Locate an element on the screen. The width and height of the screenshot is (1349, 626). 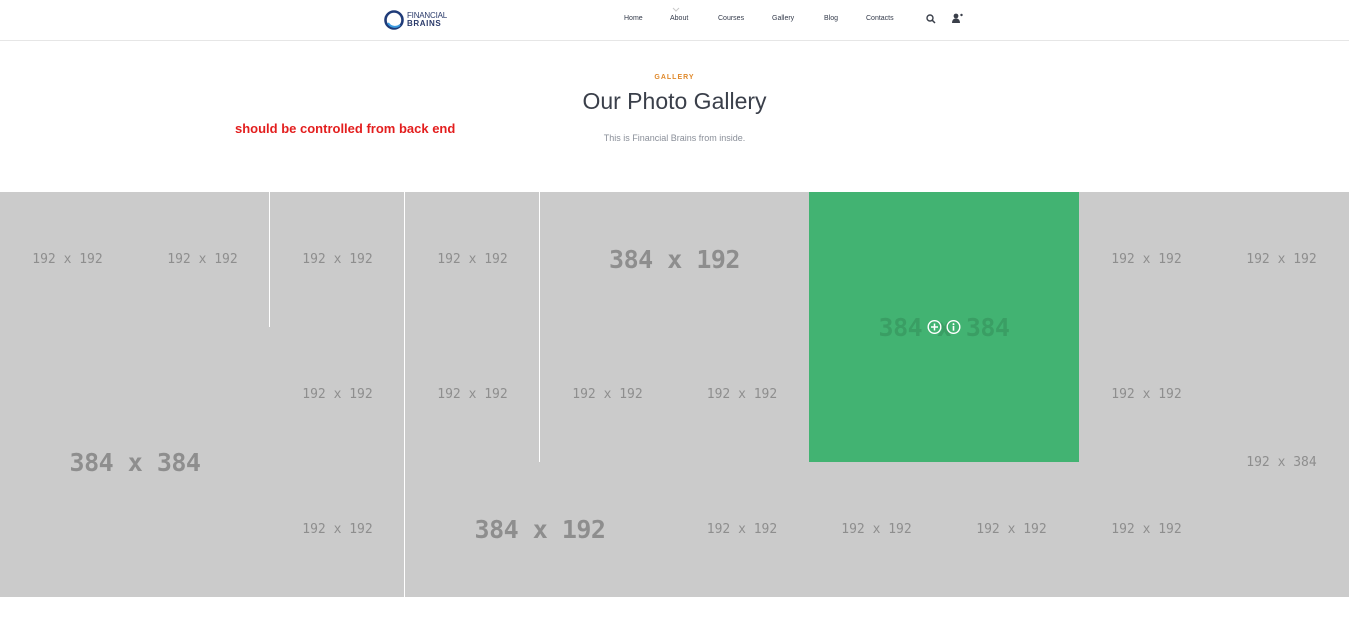
nav-contacts: Contacts is located at coordinates (880, 18).